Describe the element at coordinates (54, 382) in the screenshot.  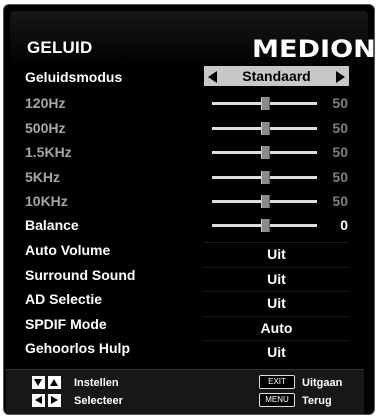
I see `arrow-up-icon` at that location.